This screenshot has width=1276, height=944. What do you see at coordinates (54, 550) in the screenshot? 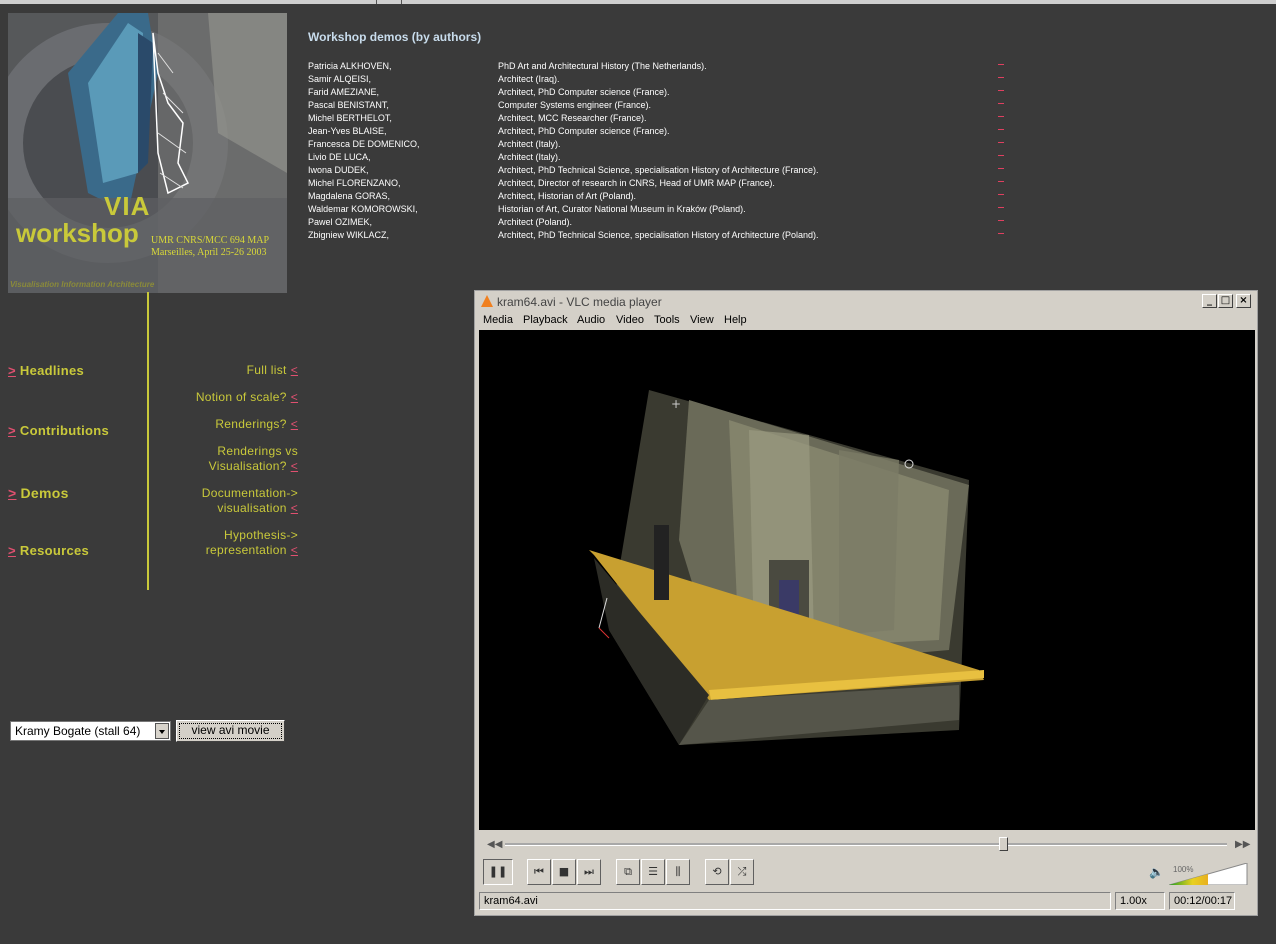
I see `nav-resources-label: Resources` at bounding box center [54, 550].